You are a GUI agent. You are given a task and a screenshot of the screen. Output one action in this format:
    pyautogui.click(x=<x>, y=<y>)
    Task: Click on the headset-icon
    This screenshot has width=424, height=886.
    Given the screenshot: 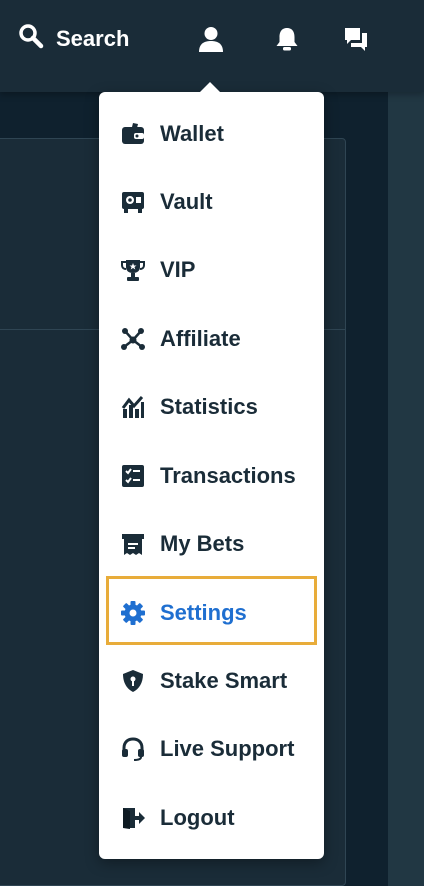 What is the action you would take?
    pyautogui.click(x=133, y=749)
    